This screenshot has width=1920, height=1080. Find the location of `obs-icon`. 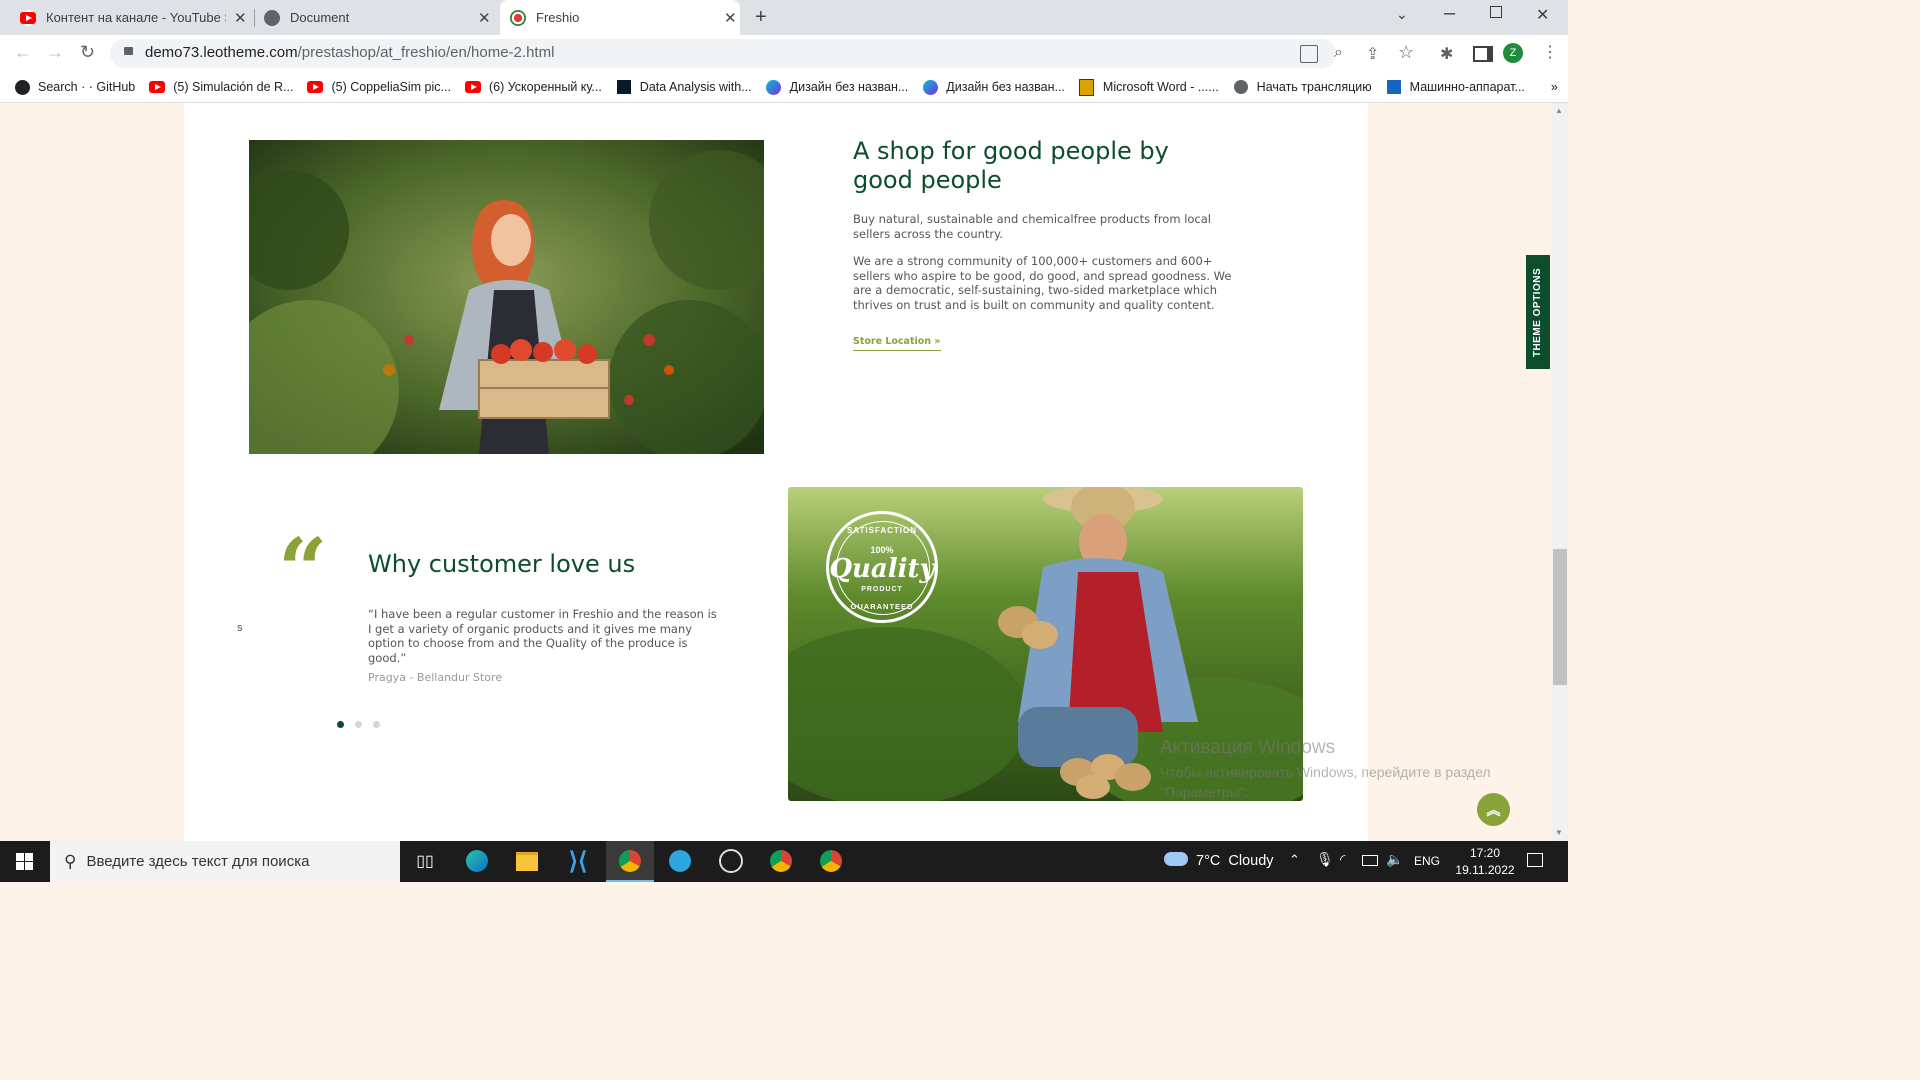

obs-icon is located at coordinates (731, 861).